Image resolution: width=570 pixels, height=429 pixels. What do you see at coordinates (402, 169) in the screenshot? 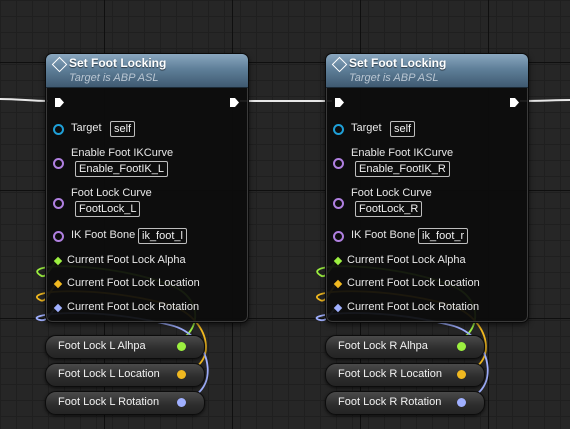
I see `enable-foot-ik-value: Enable_FootIK_R` at bounding box center [402, 169].